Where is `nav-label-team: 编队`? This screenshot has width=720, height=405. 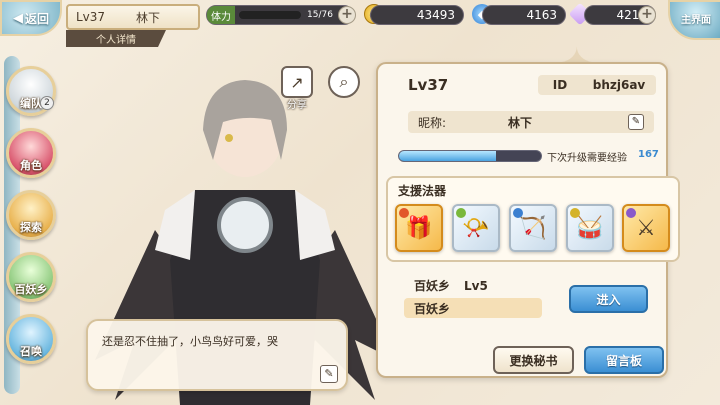
nav-label-team: 编队 is located at coordinates (31, 103).